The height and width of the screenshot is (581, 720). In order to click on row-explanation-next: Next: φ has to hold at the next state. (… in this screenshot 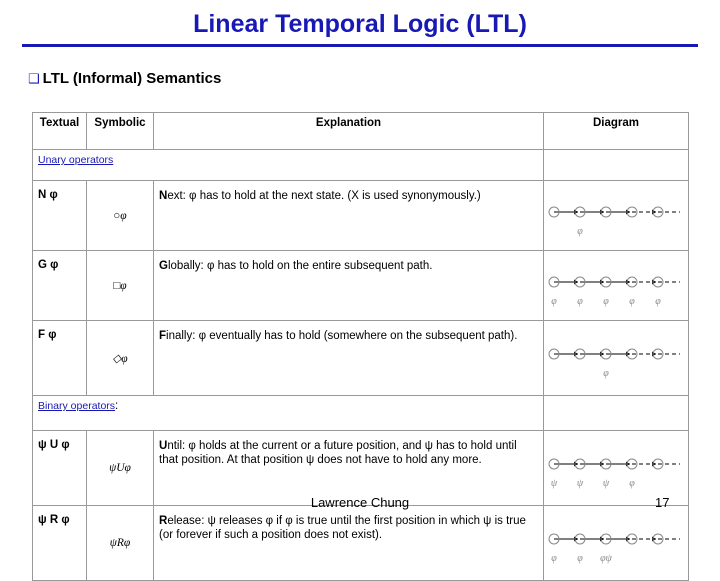, I will do `click(348, 215)`.